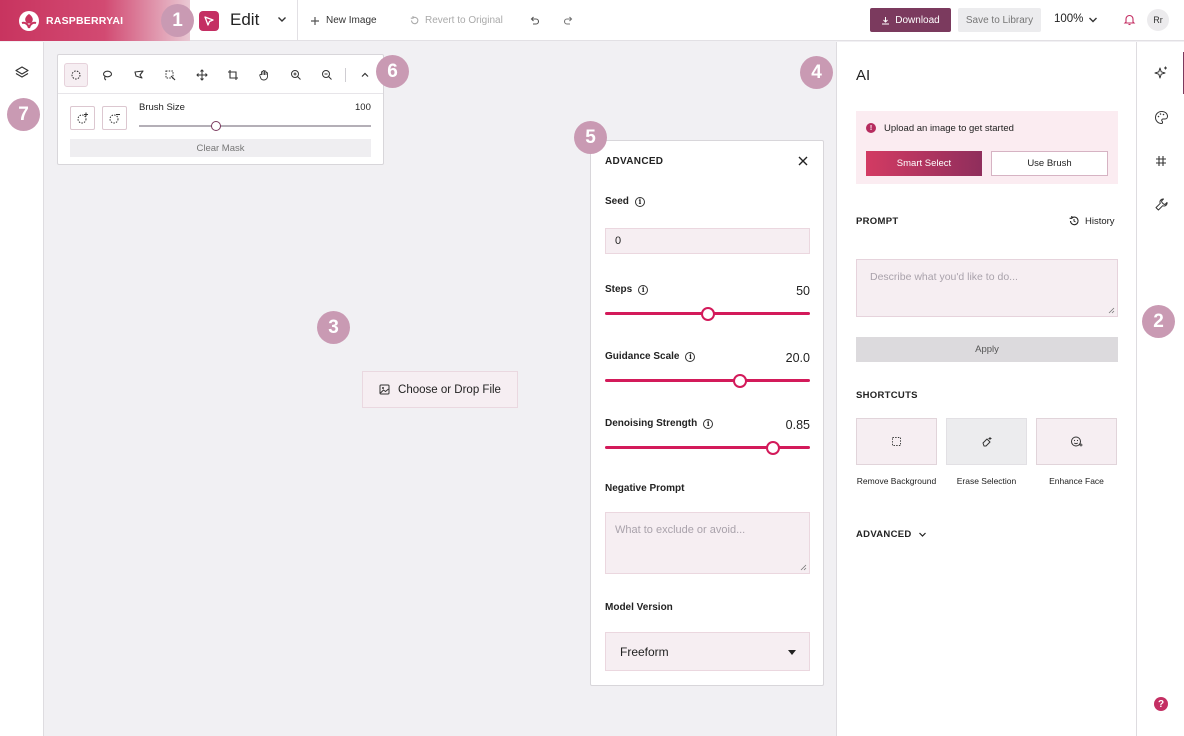  What do you see at coordinates (22, 389) in the screenshot?
I see `left-rail` at bounding box center [22, 389].